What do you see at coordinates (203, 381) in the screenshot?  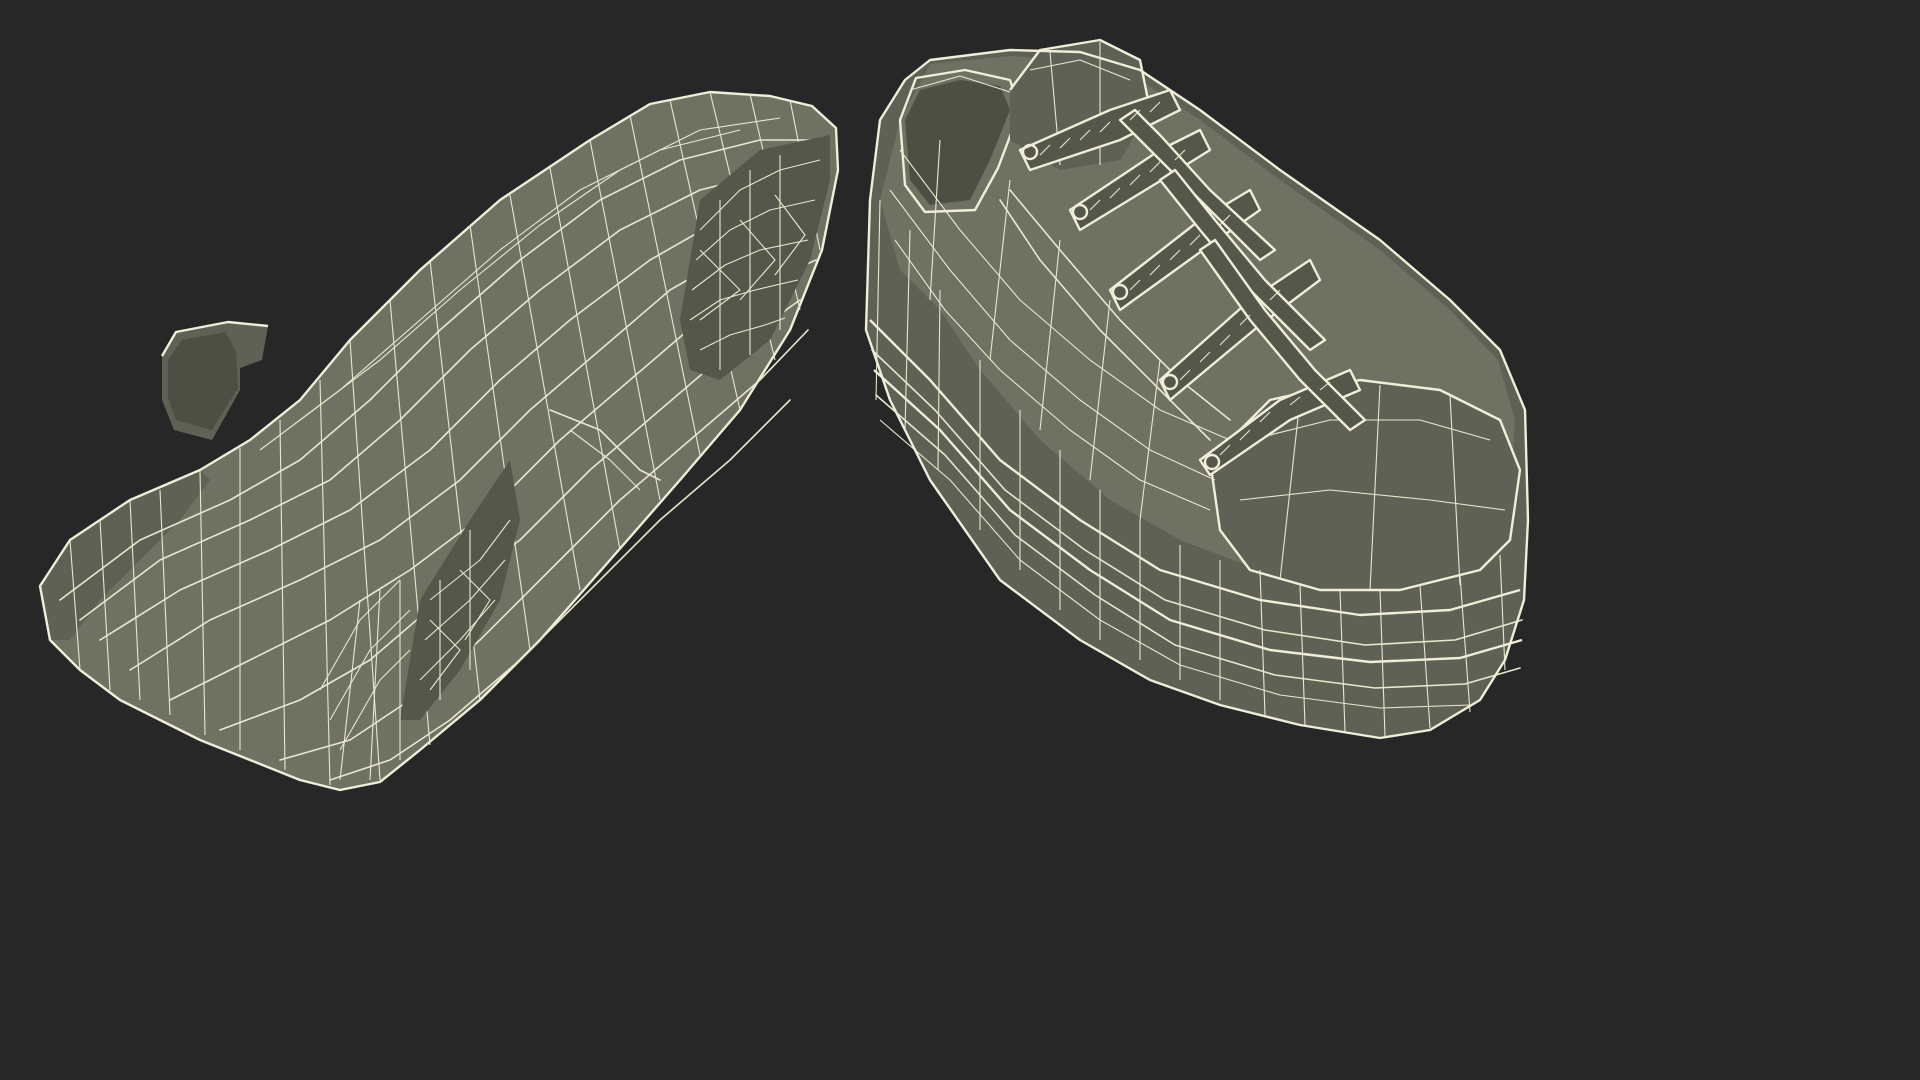 I see `left-heel-opening` at bounding box center [203, 381].